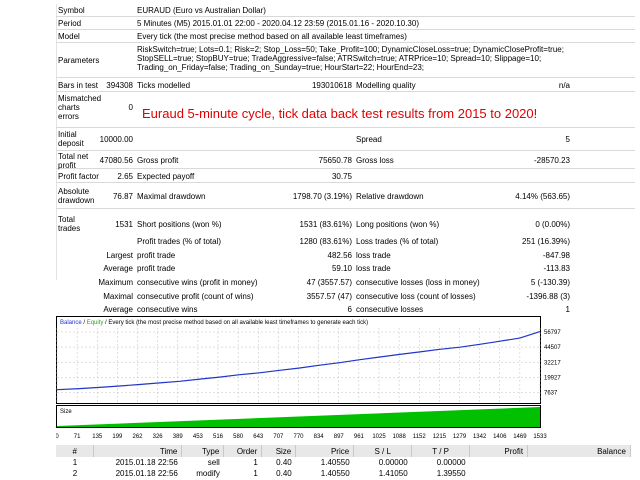 The width and height of the screenshot is (640, 480). Describe the element at coordinates (548, 296) in the screenshot. I see `maximal-consec-loss-value: -1396.88 (3)` at that location.